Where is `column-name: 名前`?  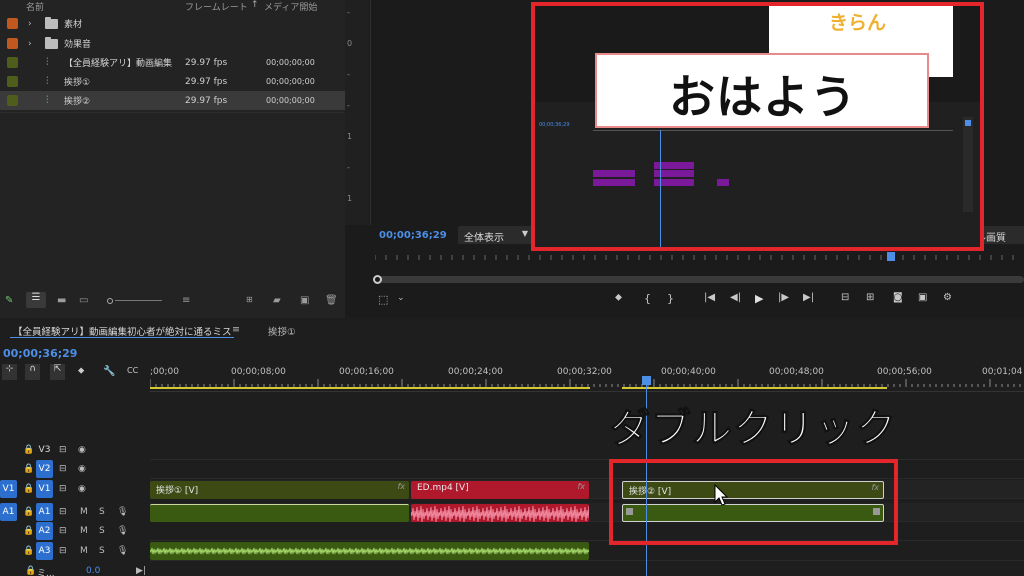 column-name: 名前 is located at coordinates (35, 6).